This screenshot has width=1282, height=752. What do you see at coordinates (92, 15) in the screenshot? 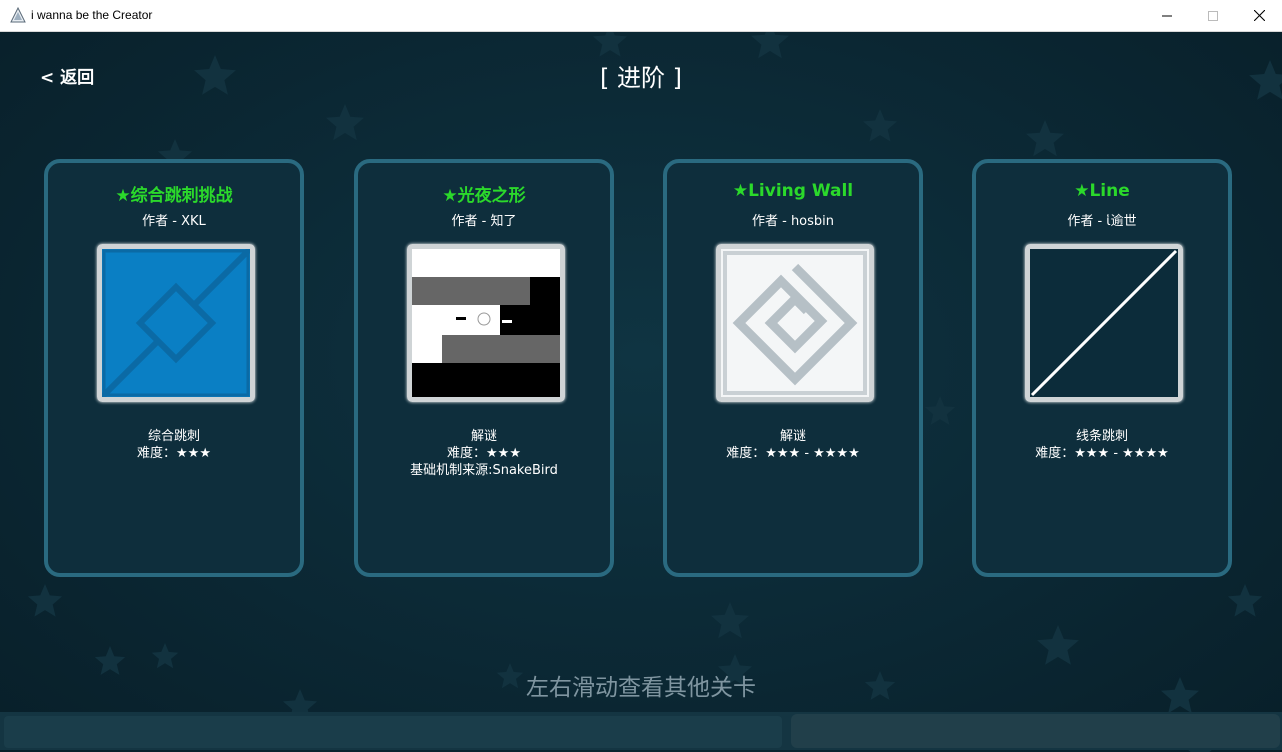
I see `window-title: i wanna be the Creator` at bounding box center [92, 15].